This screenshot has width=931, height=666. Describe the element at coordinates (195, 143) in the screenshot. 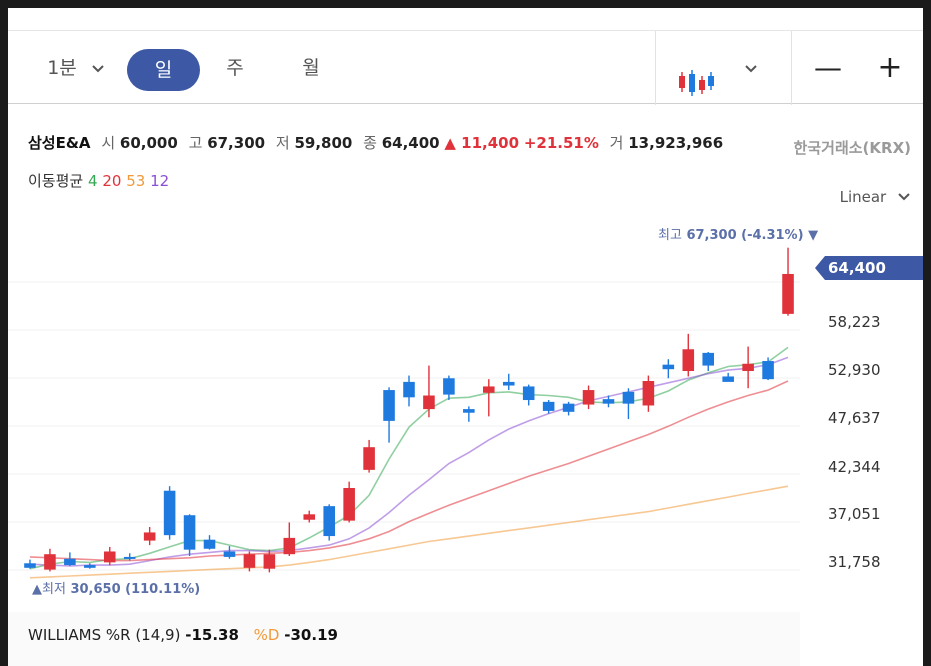

I see `high-label: 고` at that location.